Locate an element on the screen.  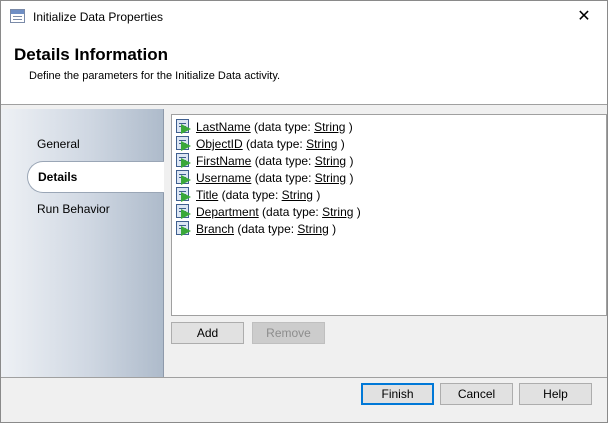
remove-button: Remove is located at coordinates (288, 333).